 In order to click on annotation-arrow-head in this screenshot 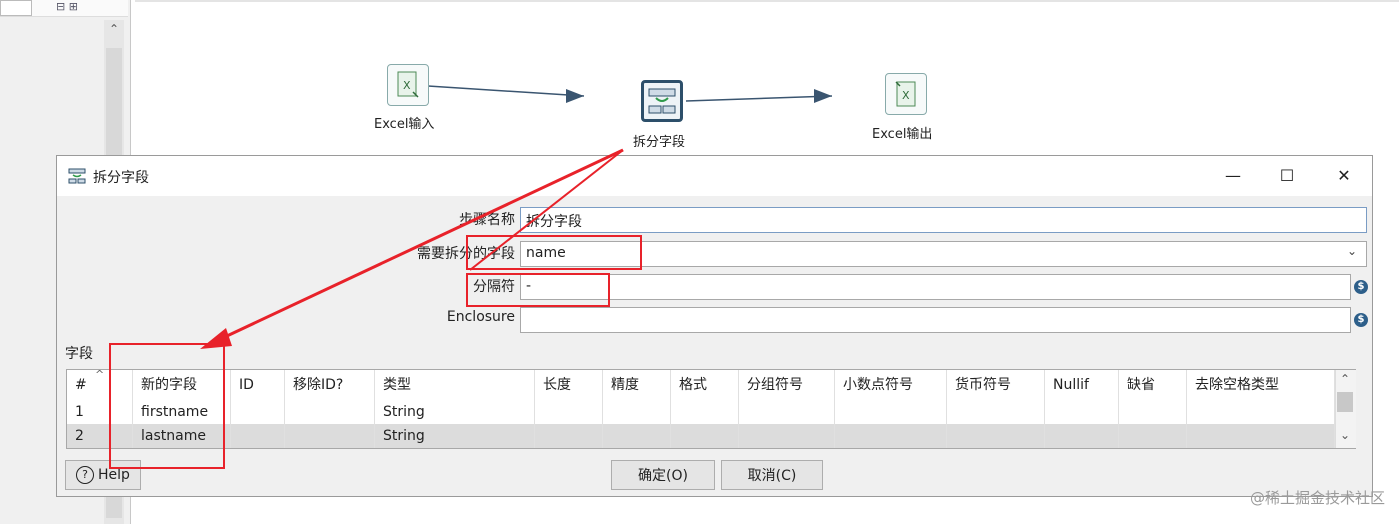, I will do `click(216, 338)`.